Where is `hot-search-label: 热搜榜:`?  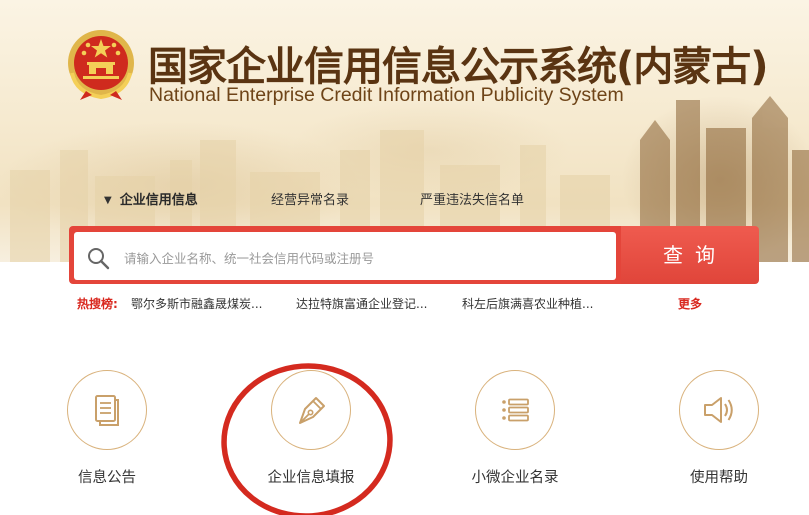
hot-search-label: 热搜榜: is located at coordinates (97, 304).